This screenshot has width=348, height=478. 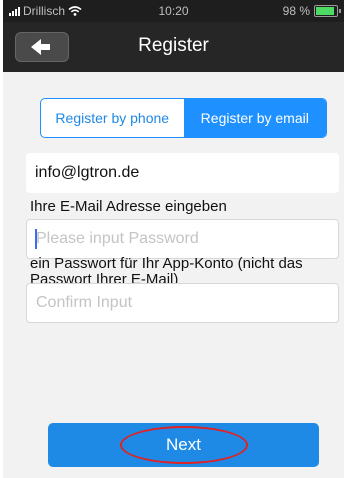 I want to click on confirm-password-field, so click(x=182, y=303).